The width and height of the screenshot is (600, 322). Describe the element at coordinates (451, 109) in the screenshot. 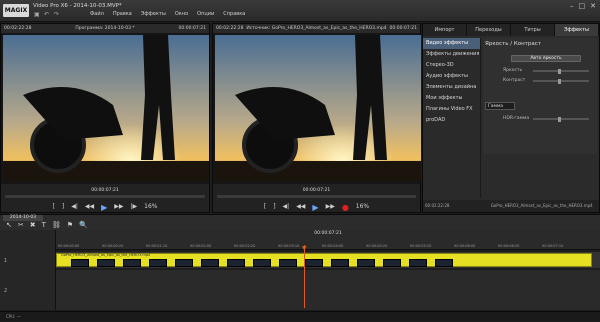

I see `effect-plugins: Плагины Video FX` at that location.